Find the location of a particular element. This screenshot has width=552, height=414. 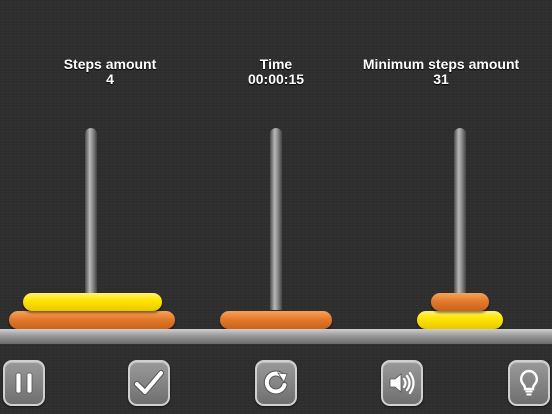

rod-right is located at coordinates (460, 219).